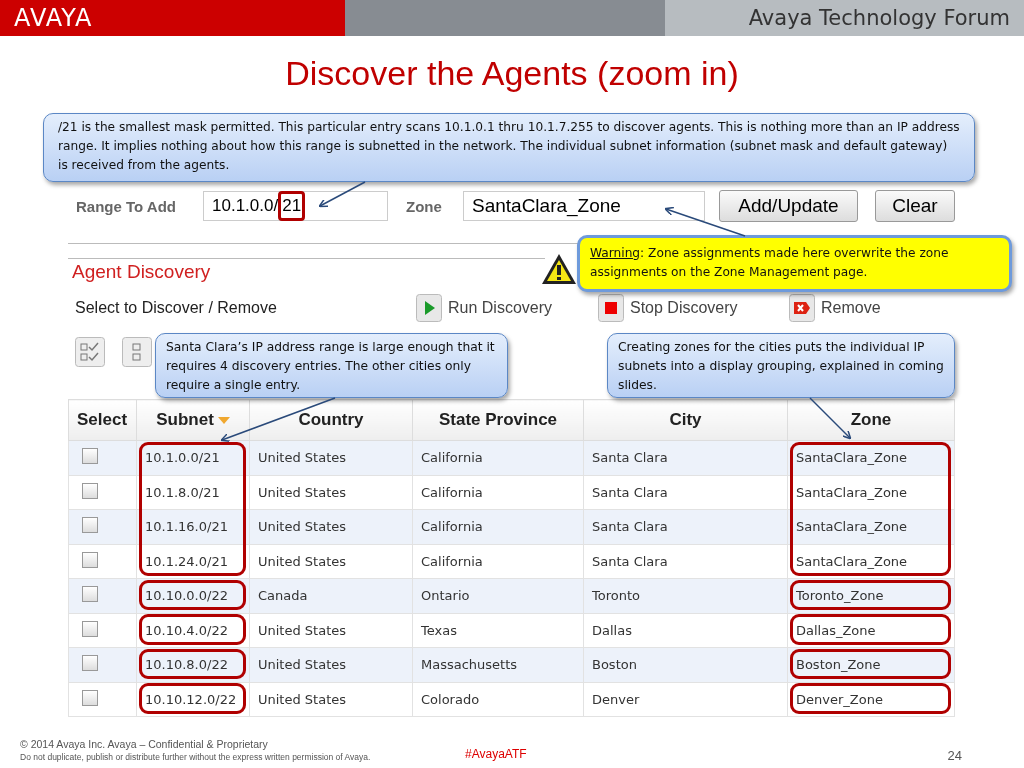 This screenshot has width=1024, height=768. I want to click on hashtag-text: #AvayaATF, so click(496, 754).